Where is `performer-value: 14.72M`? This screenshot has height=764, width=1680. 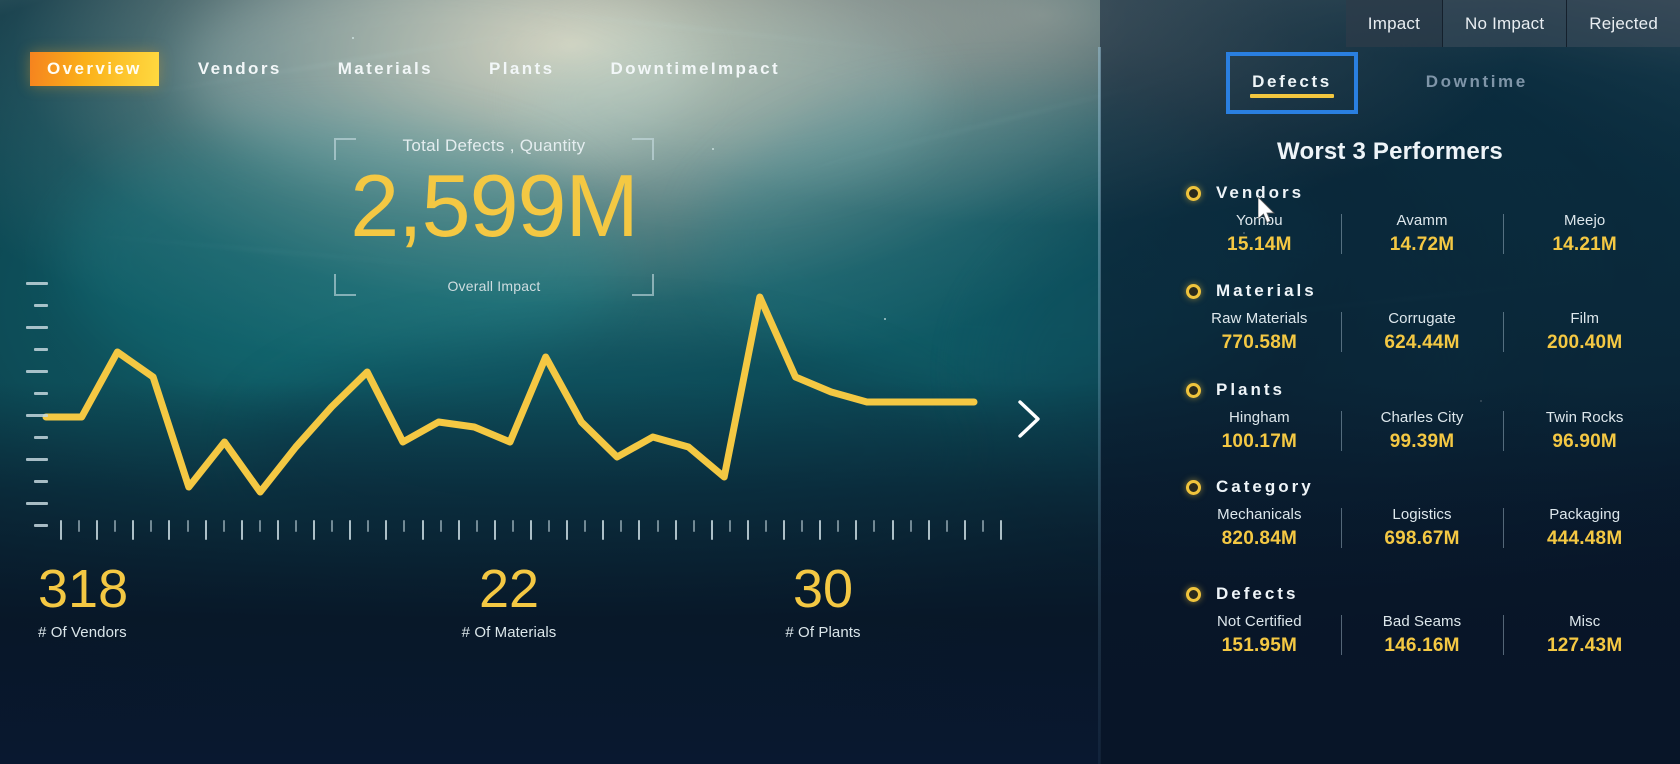 performer-value: 14.72M is located at coordinates (1422, 244).